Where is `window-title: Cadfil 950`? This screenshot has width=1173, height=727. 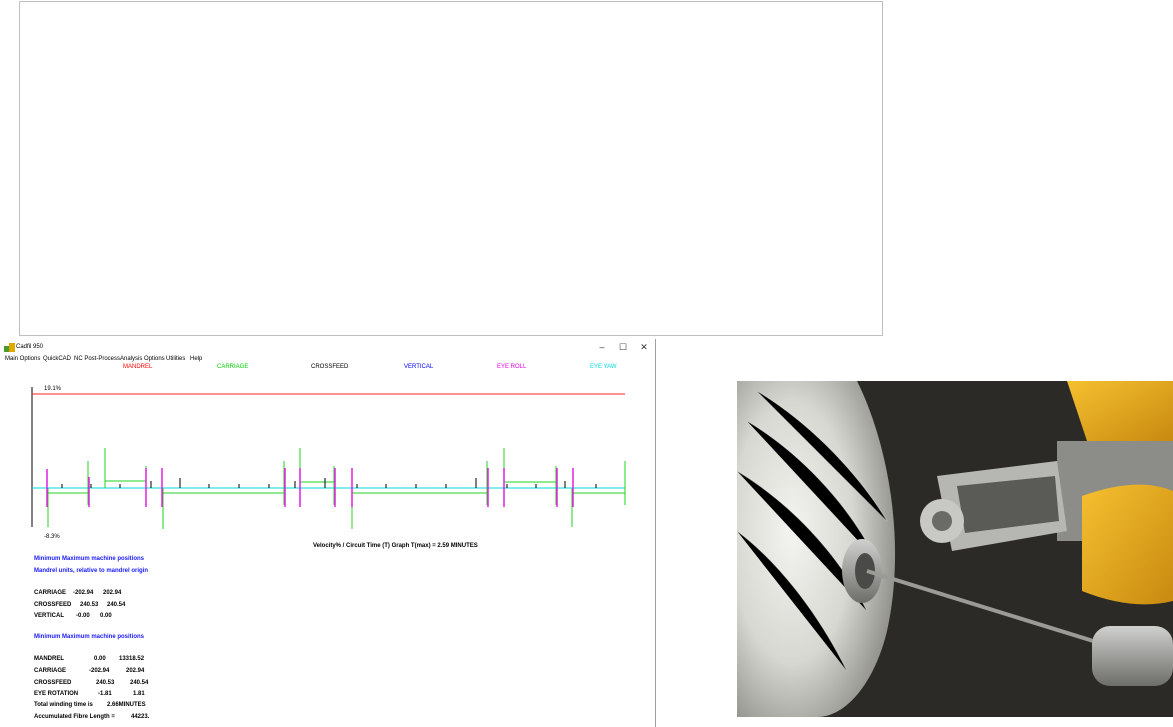 window-title: Cadfil 950 is located at coordinates (30, 347).